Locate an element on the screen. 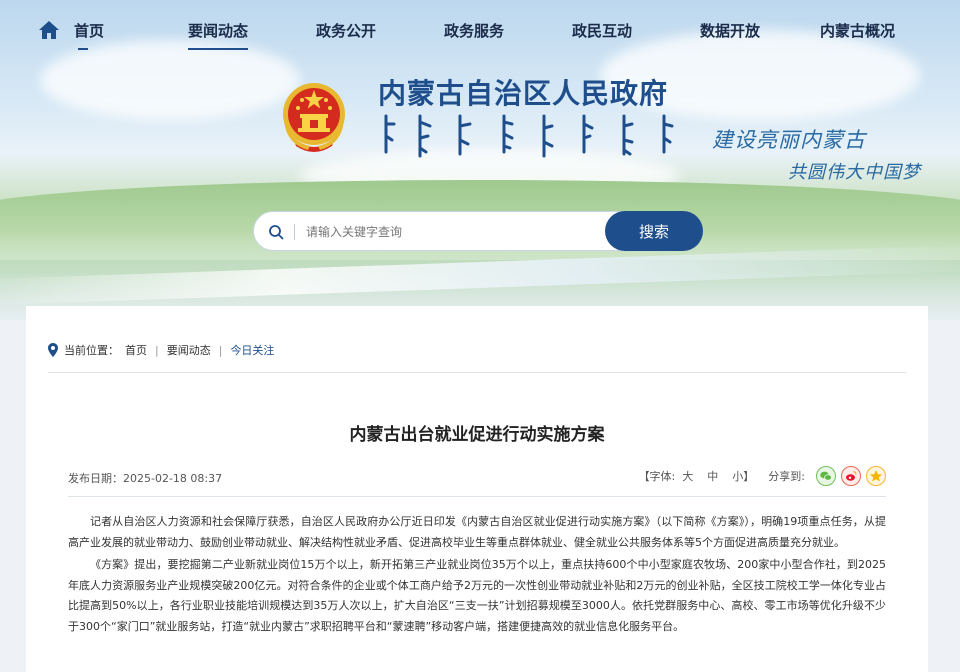  nav-item-news: 要闻动态 is located at coordinates (218, 37).